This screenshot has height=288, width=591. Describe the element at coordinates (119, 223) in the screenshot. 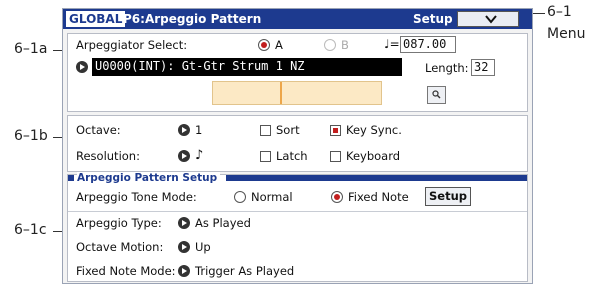

I see `arpeggio-type-label: Arpeggio Type:` at that location.